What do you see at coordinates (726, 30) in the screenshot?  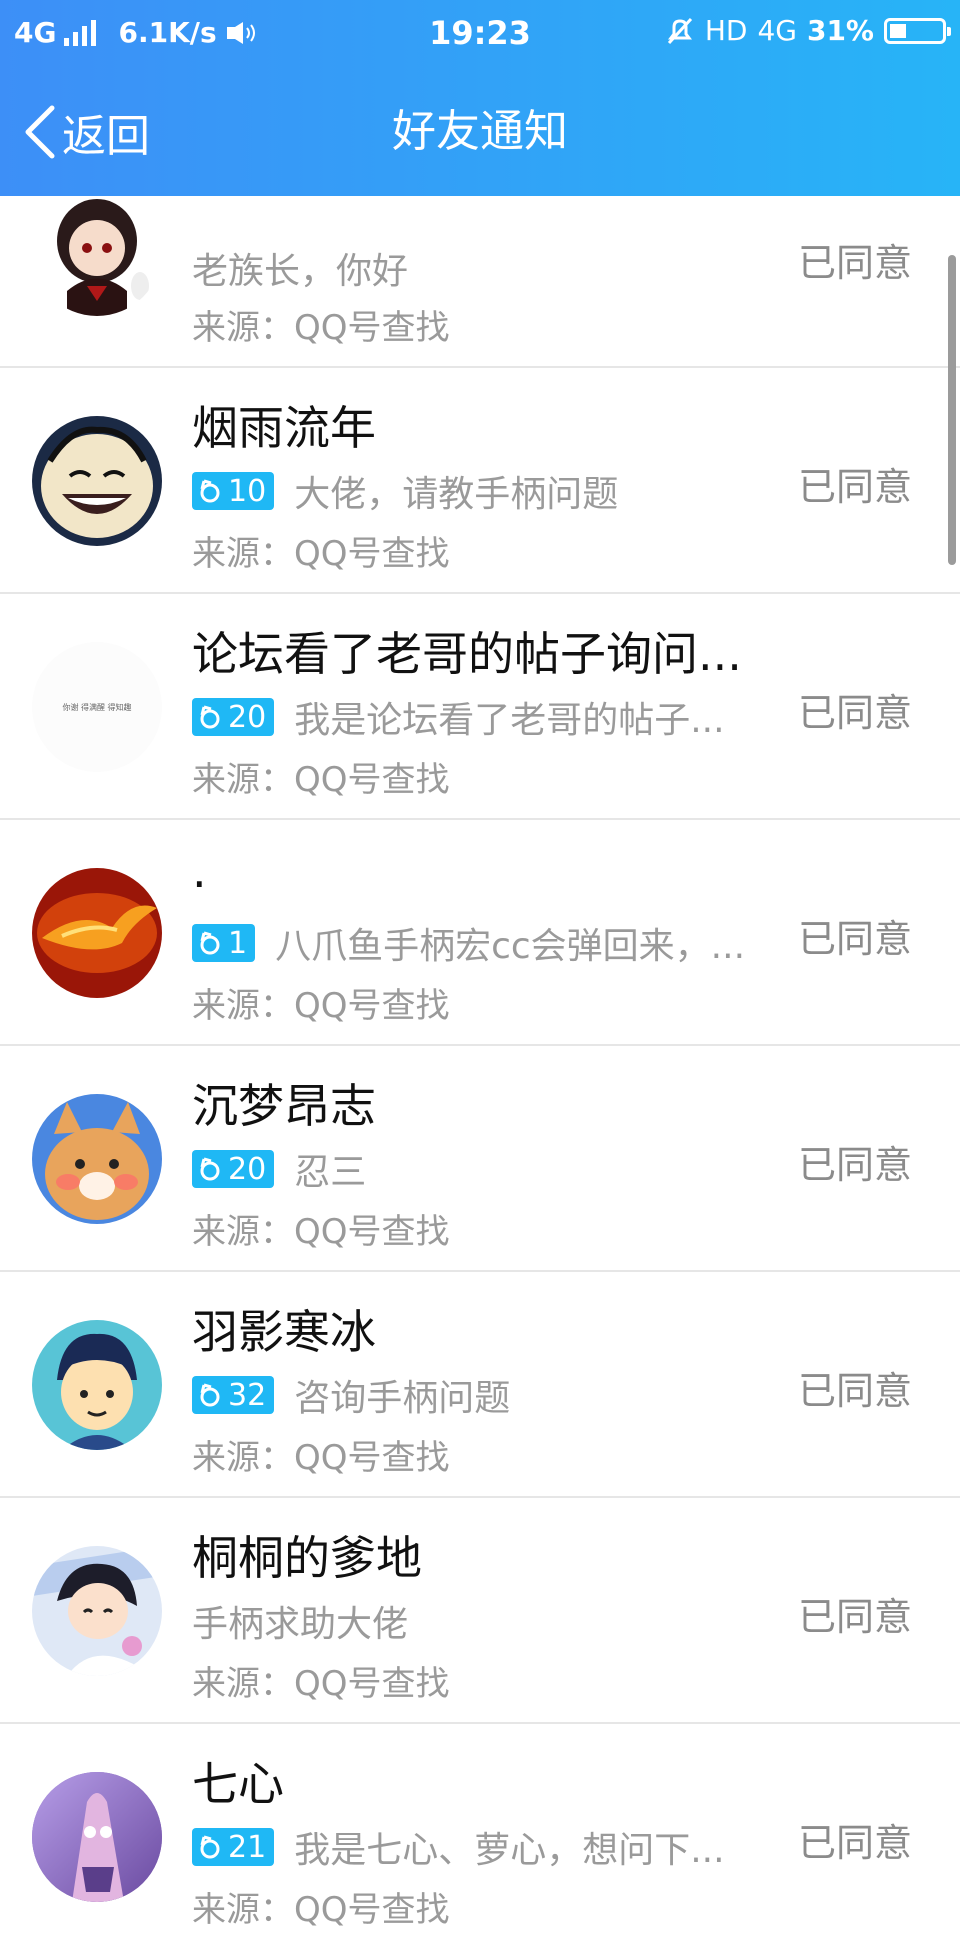 I see `hd-indicator: HD` at bounding box center [726, 30].